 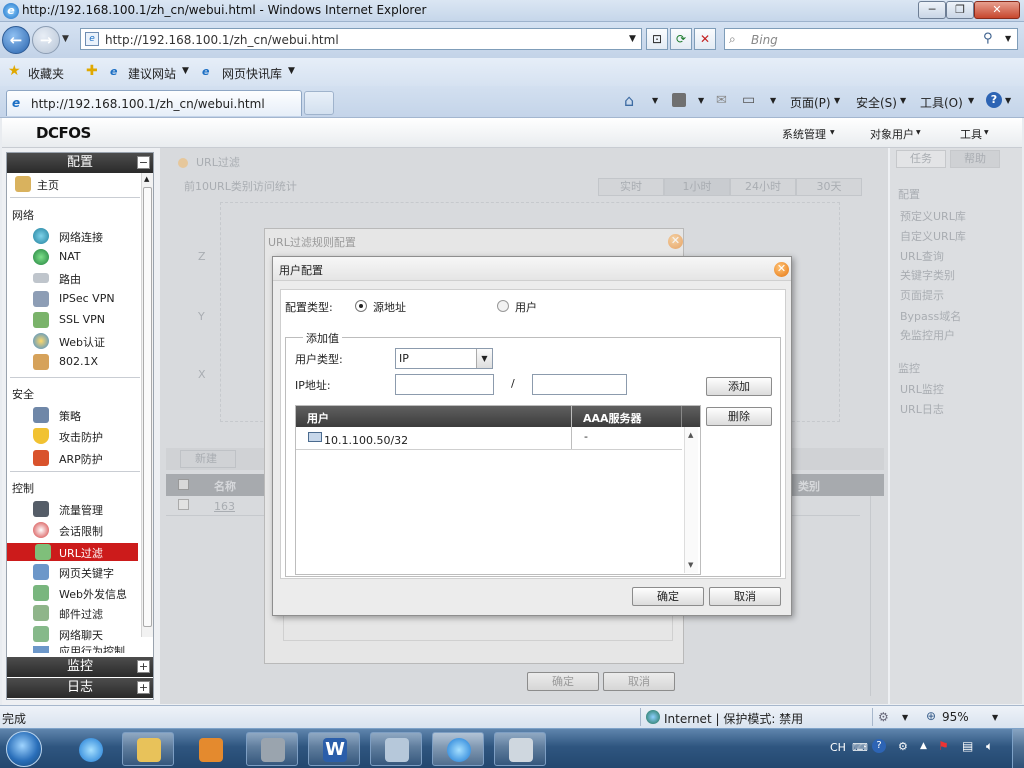 I want to click on table-row: 10.1.100.50/32 -, so click(x=489, y=438).